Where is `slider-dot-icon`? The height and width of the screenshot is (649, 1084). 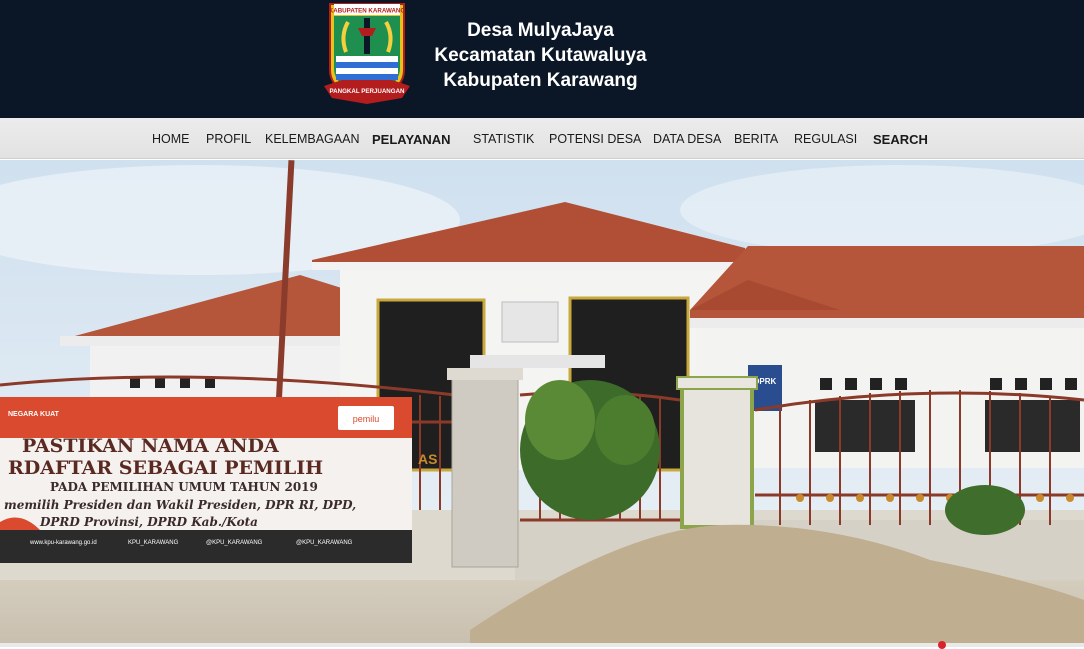 slider-dot-icon is located at coordinates (942, 645).